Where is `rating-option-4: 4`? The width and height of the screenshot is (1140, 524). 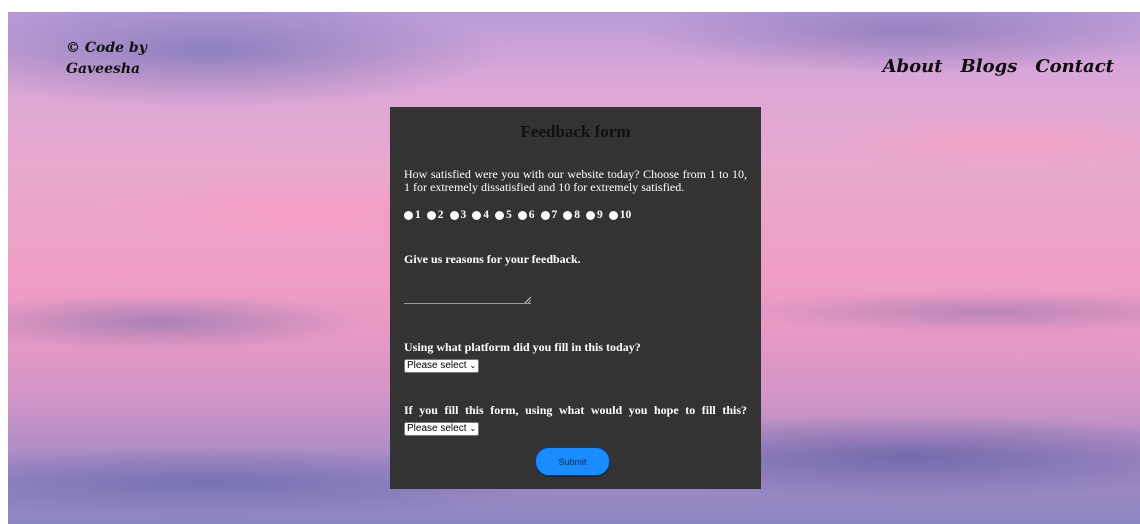
rating-option-4: 4 is located at coordinates (480, 215).